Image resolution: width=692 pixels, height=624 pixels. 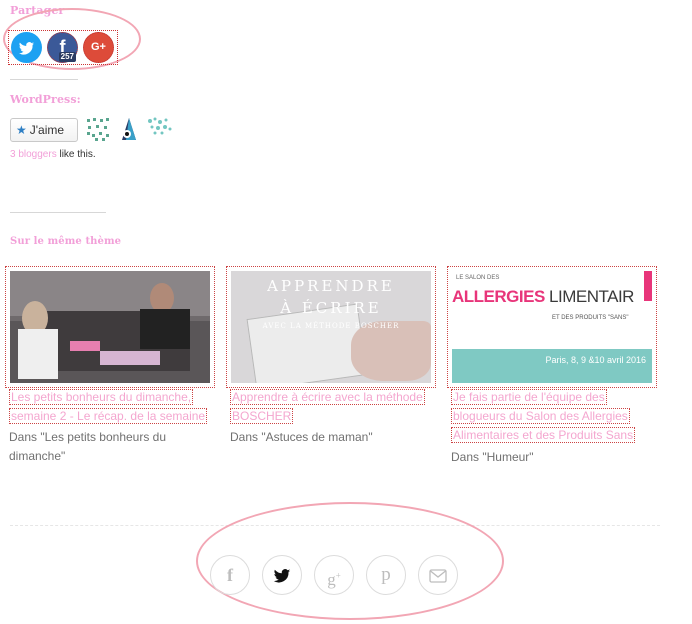 I want to click on related-post-category: Dans "Humeur", so click(x=492, y=457).